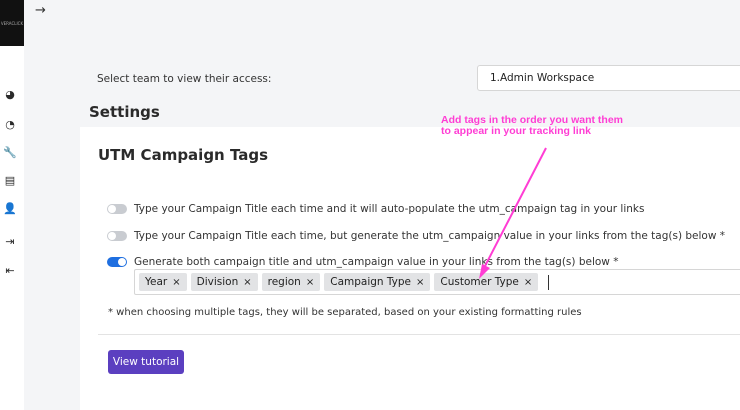 This screenshot has height=410, width=740. Describe the element at coordinates (10, 208) in the screenshot. I see `user-icon: 👤` at that location.